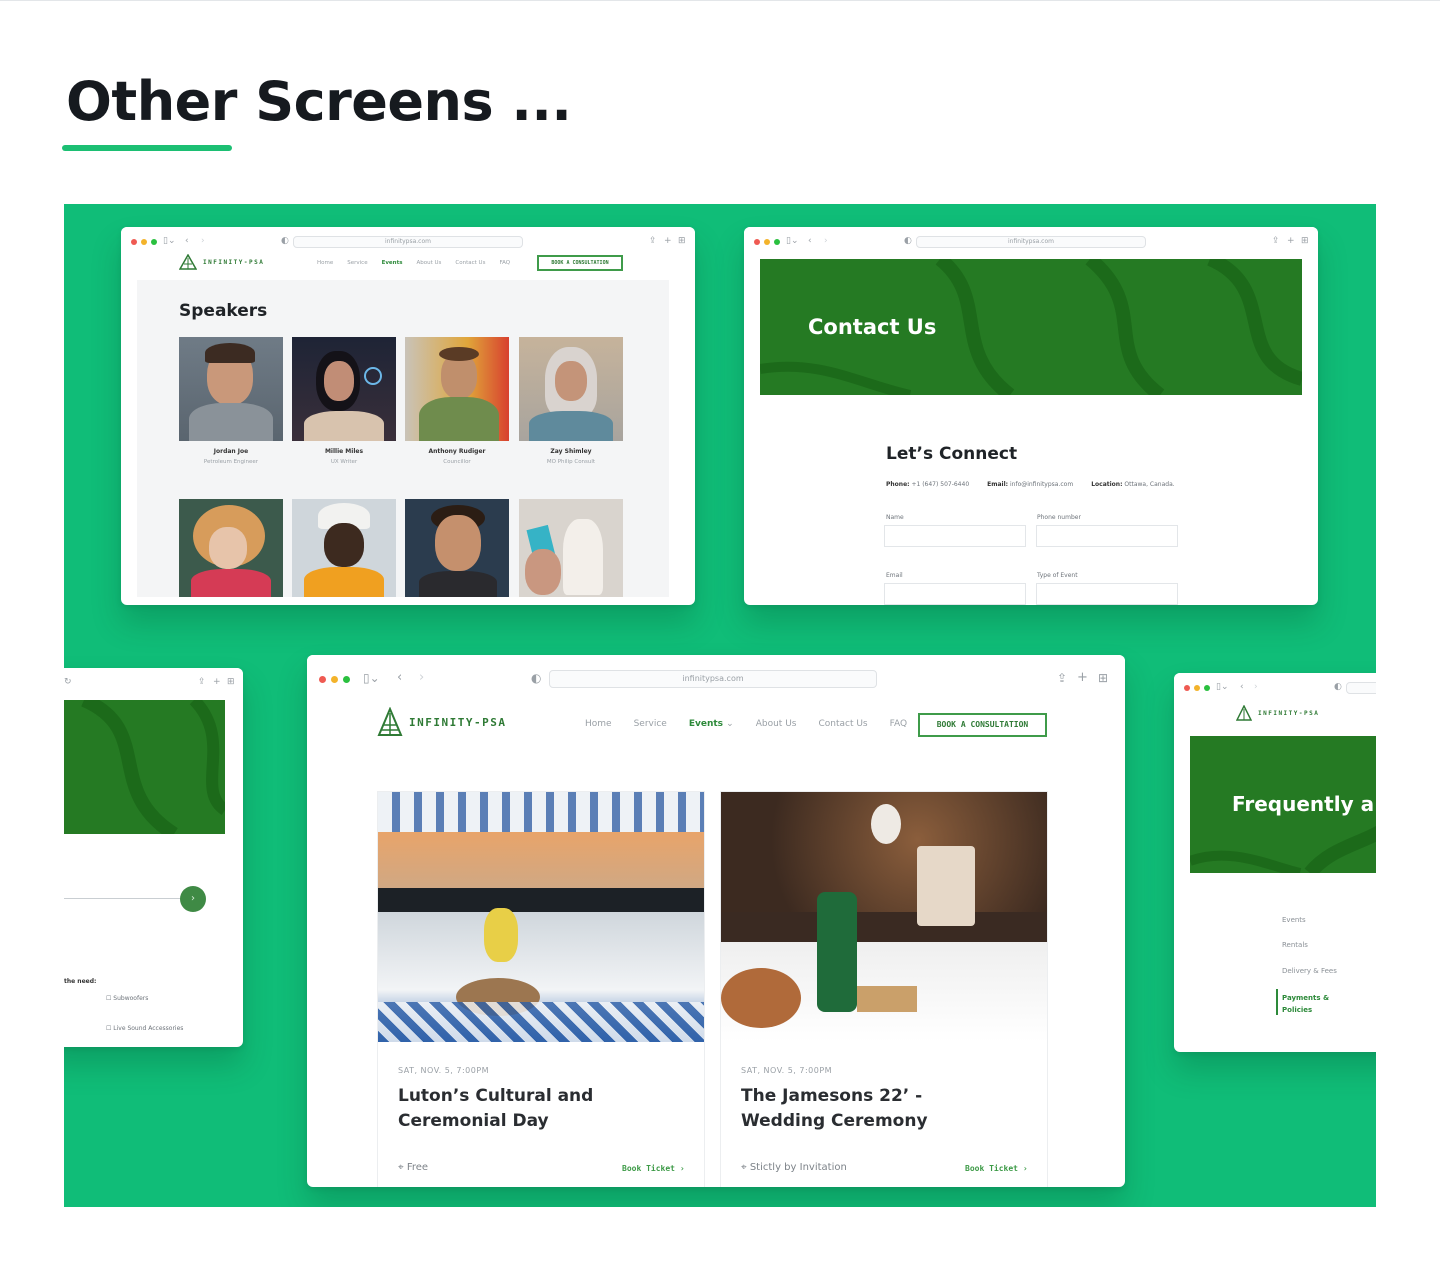 This screenshot has width=1440, height=1272. What do you see at coordinates (231, 451) in the screenshot?
I see `speaker-name: Jordan Joe` at bounding box center [231, 451].